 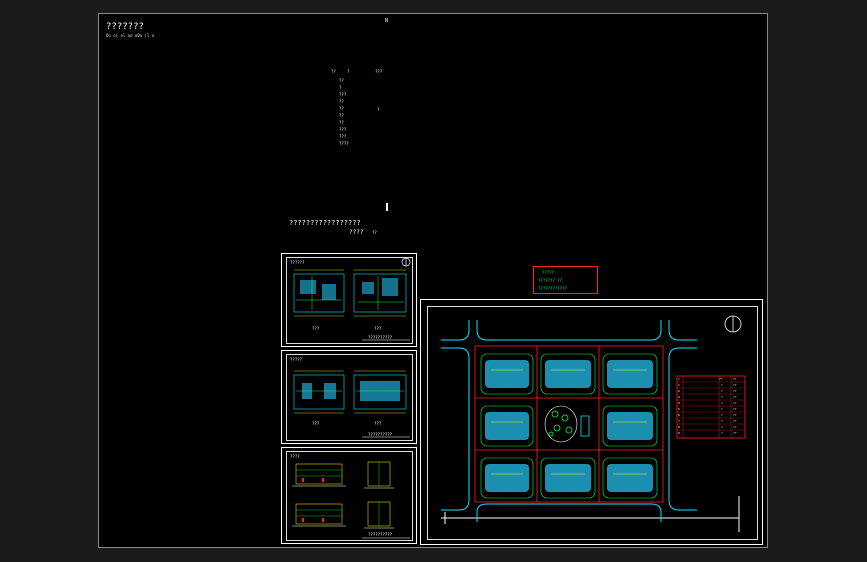 What do you see at coordinates (679, 391) in the screenshot?
I see `site-table-cell: 2` at bounding box center [679, 391].